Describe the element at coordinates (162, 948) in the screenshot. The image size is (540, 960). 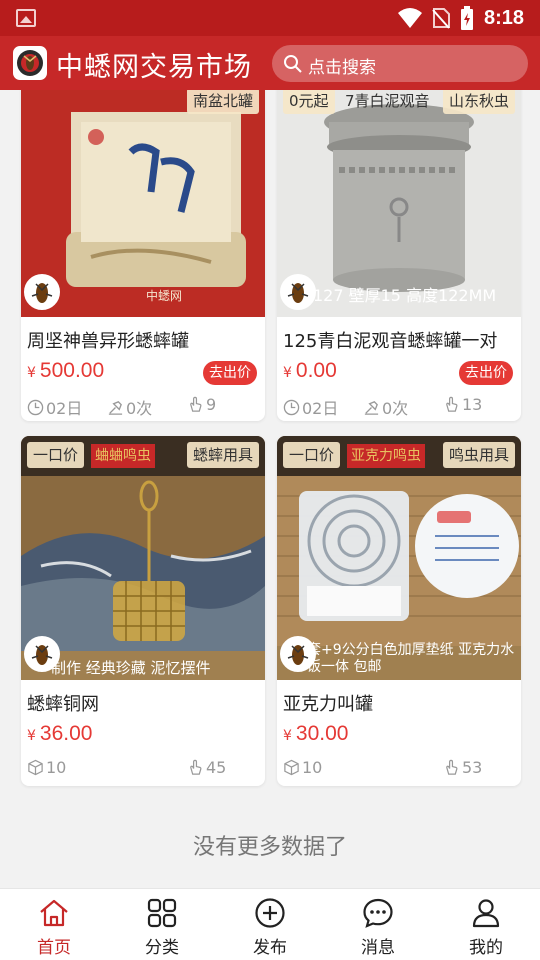
I see `tab-label: 分类` at that location.